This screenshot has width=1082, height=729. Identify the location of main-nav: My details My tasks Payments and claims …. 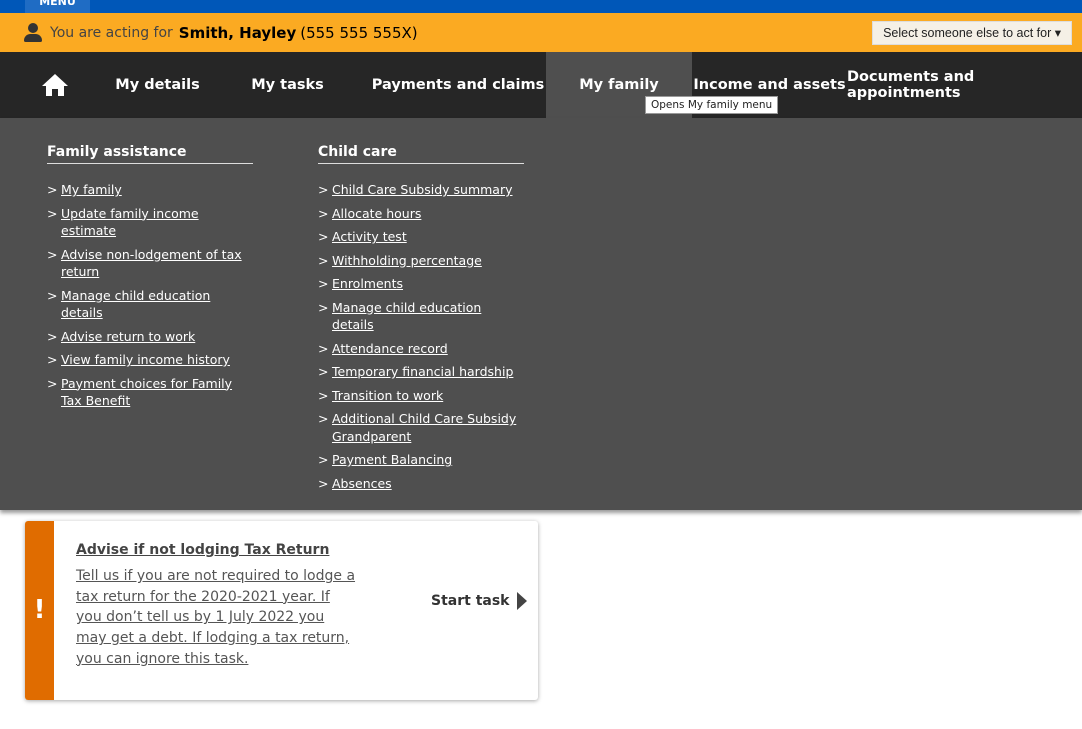
(541, 85).